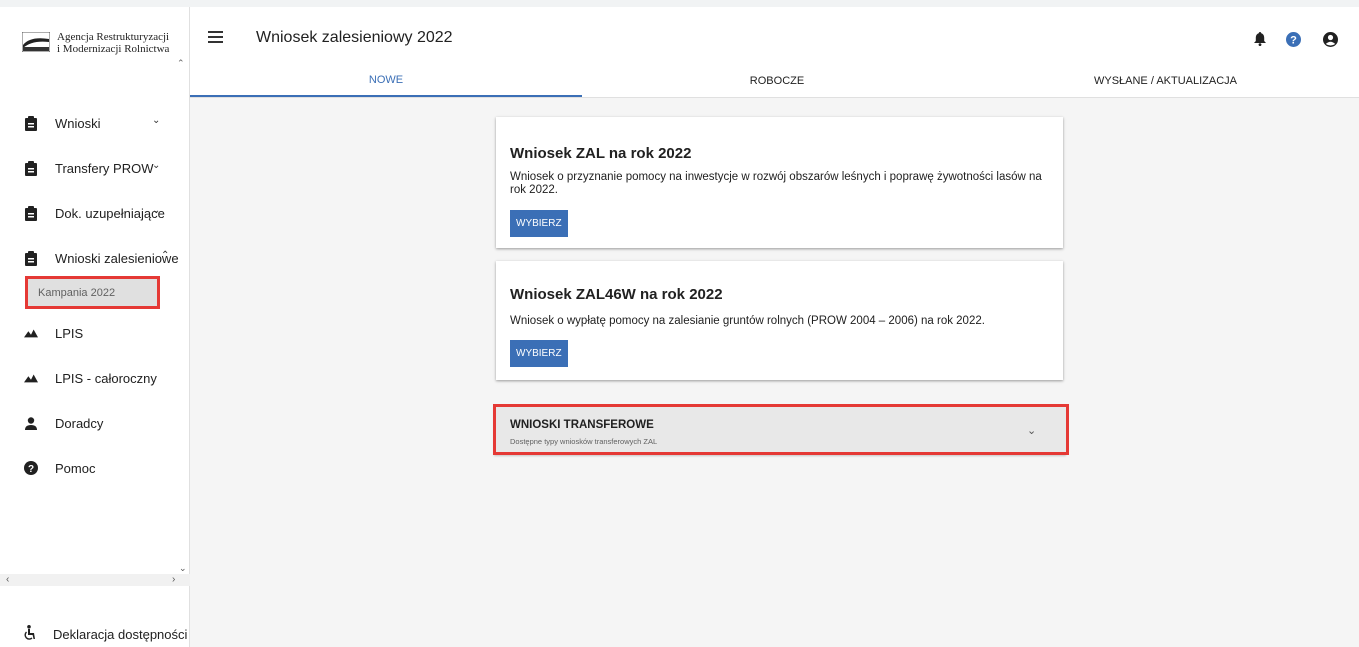  What do you see at coordinates (173, 579) in the screenshot?
I see `scroll-right-arrow: ›` at bounding box center [173, 579].